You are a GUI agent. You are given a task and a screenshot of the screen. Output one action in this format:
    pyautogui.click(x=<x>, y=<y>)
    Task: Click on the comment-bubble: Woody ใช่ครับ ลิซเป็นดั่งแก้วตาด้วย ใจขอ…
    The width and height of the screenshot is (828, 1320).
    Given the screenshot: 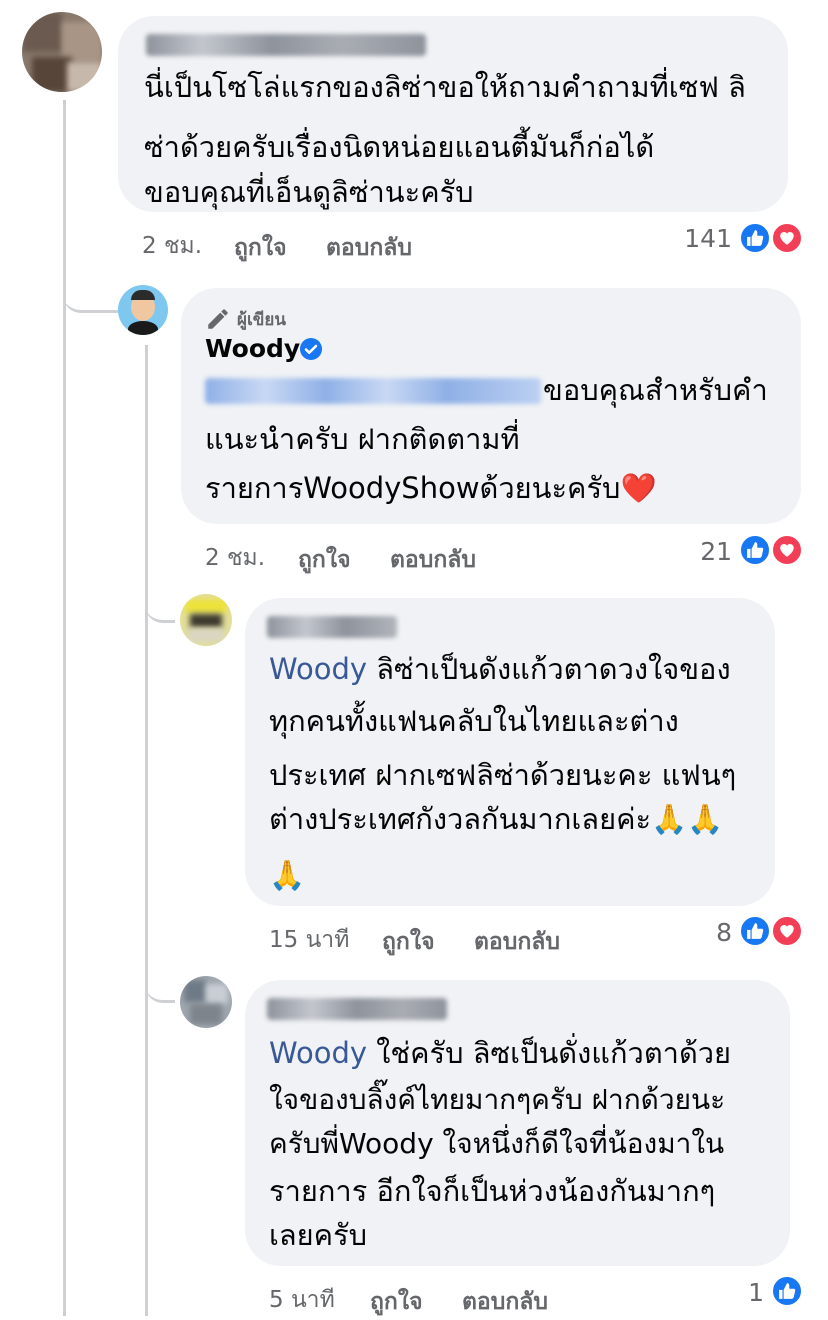 What is the action you would take?
    pyautogui.click(x=517, y=1123)
    